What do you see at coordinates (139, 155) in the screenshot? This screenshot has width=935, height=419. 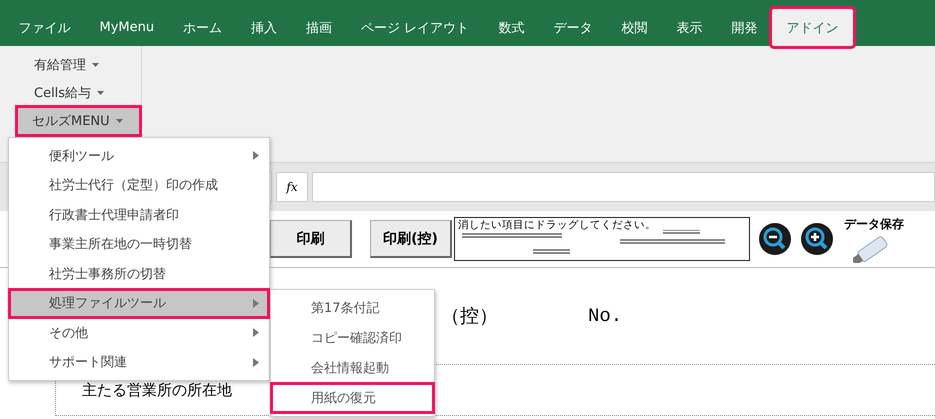 I see `menu-item: 便利ツール` at bounding box center [139, 155].